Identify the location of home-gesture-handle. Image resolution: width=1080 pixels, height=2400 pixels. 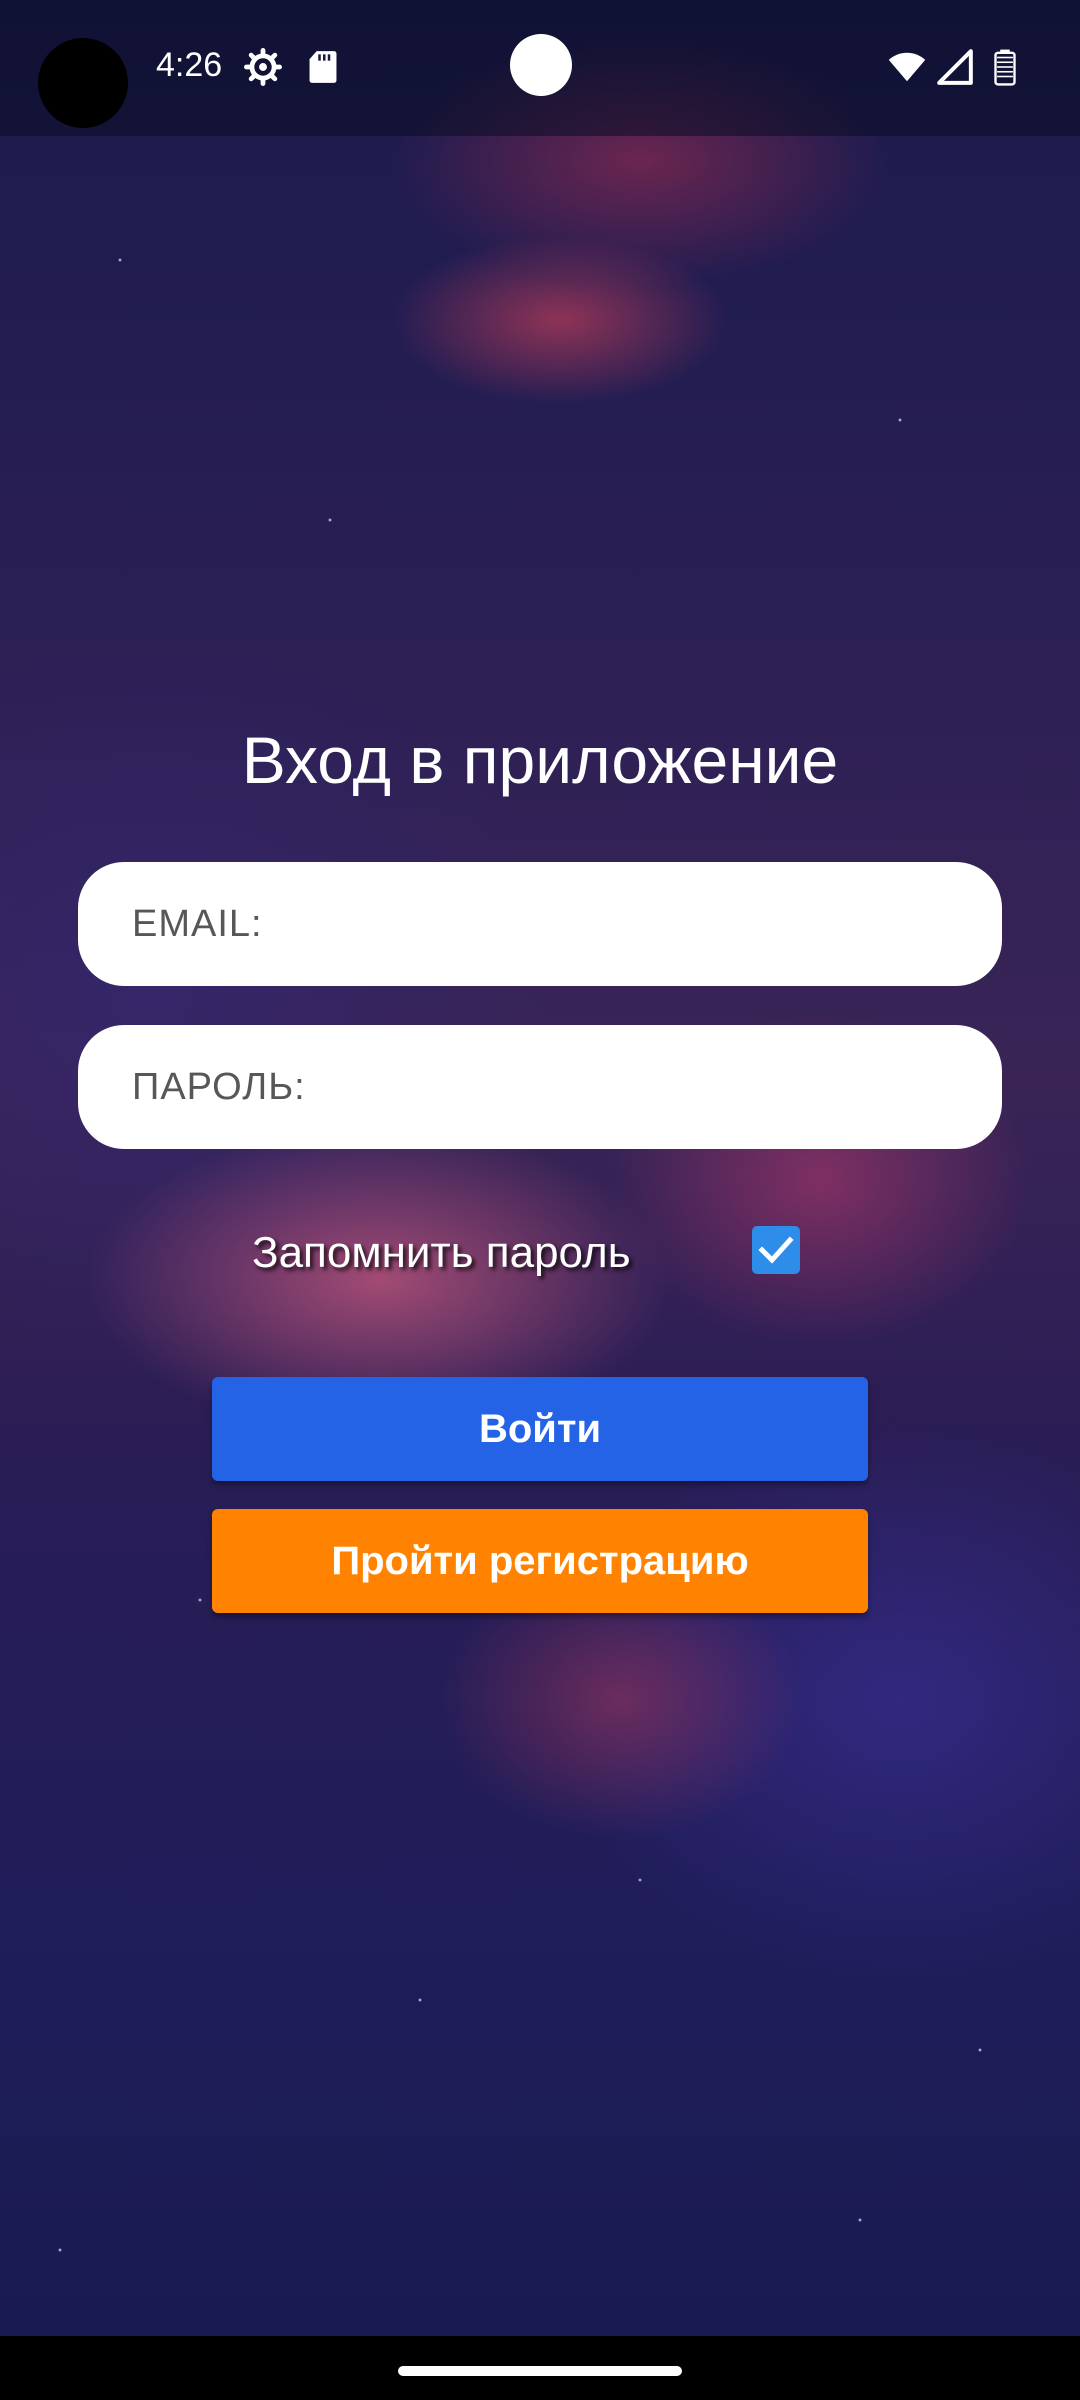
(540, 2371).